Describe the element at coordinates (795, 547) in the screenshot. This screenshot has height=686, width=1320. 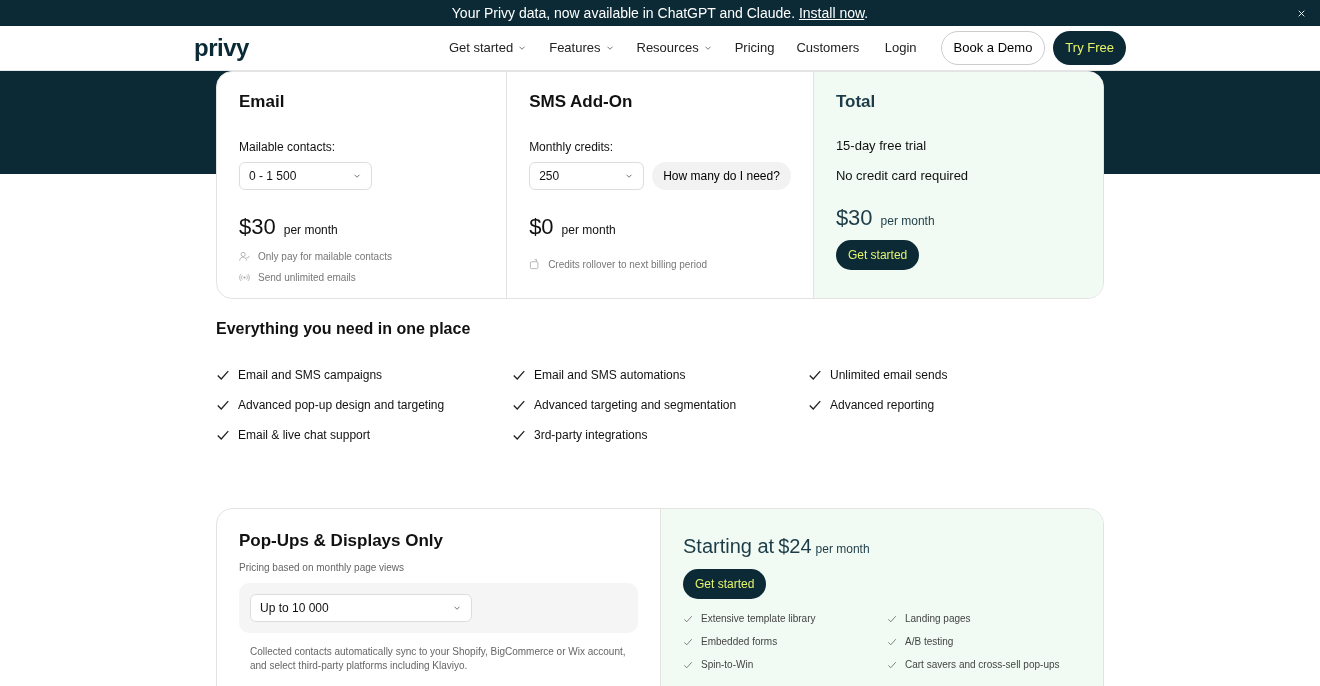
I see `price: $24` at that location.